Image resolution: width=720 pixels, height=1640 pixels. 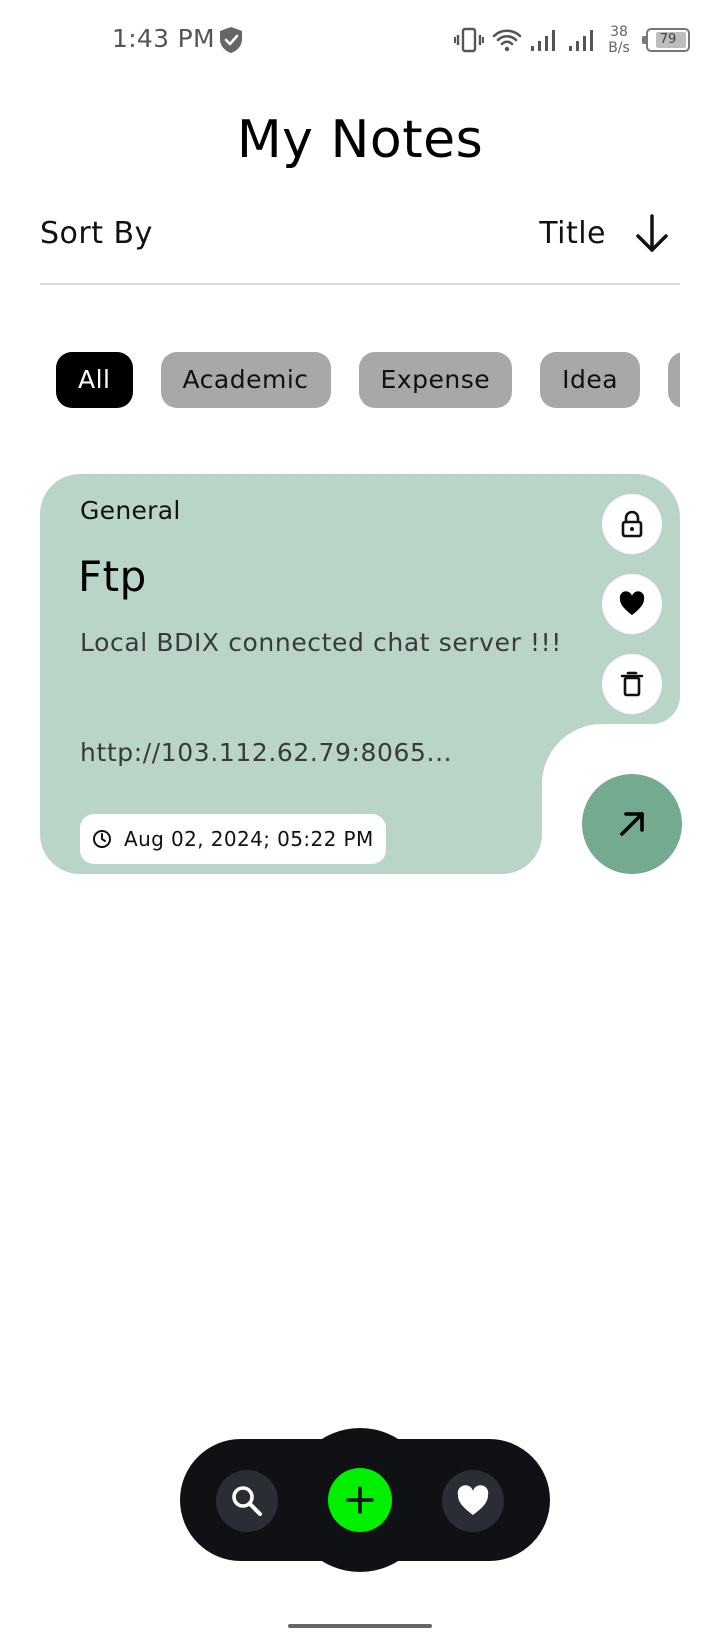 I want to click on add-note-button, so click(x=360, y=1500).